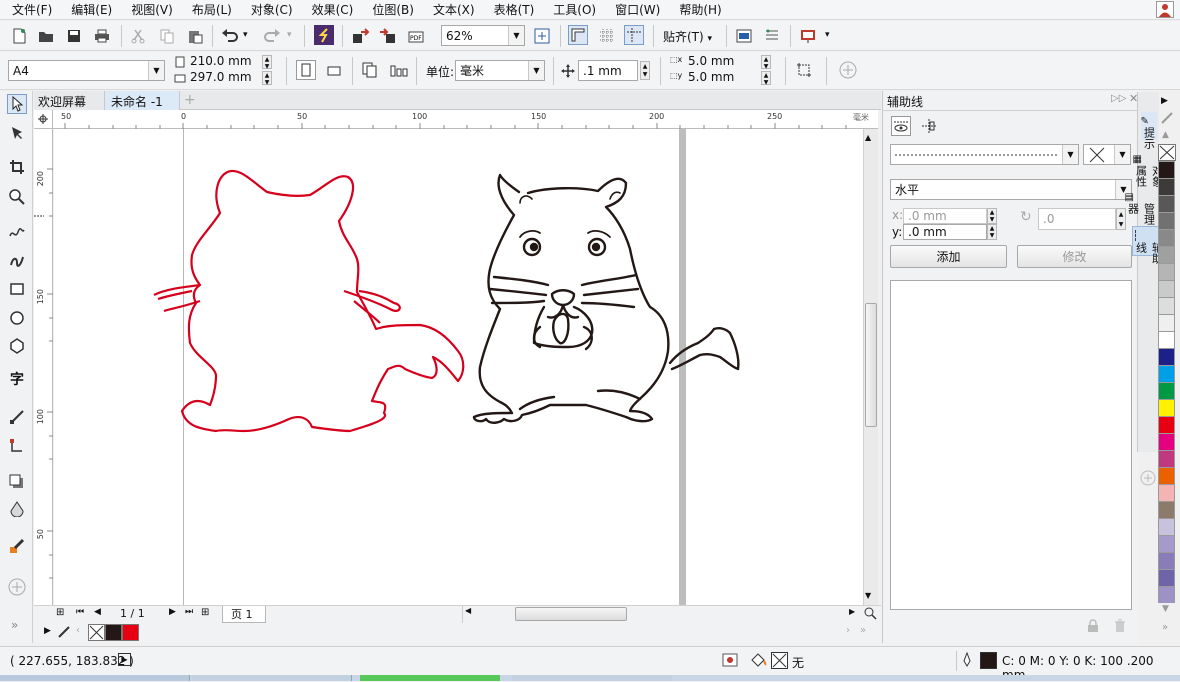 This screenshot has height=682, width=1180. Describe the element at coordinates (78, 630) in the screenshot. I see `palette-scroll-left-icon: ‹` at that location.